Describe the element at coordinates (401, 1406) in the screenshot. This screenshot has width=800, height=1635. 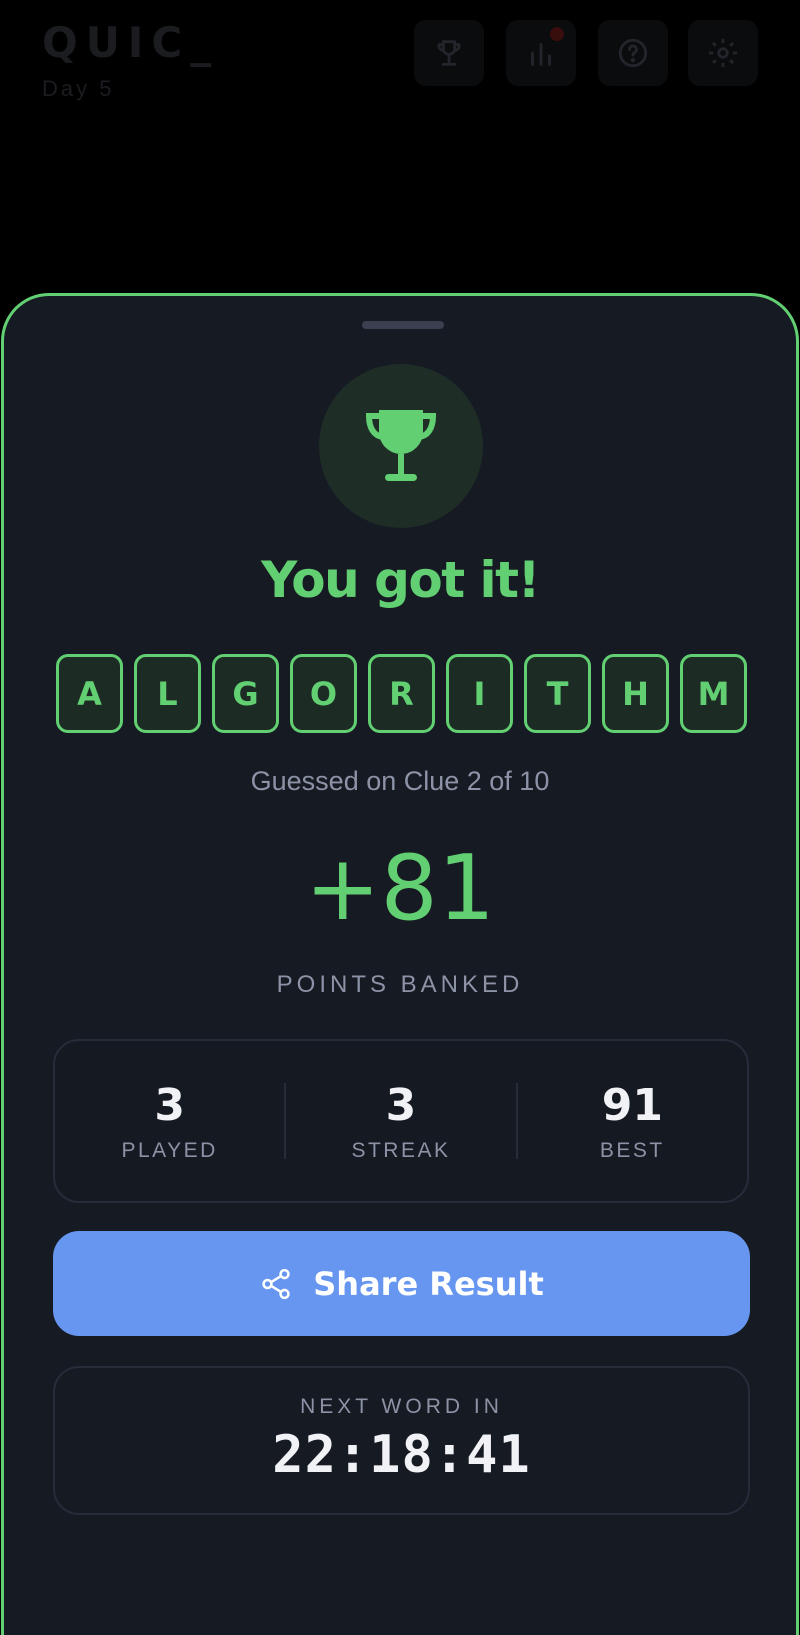
I see `next-word-label: NEXT WORD IN` at that location.